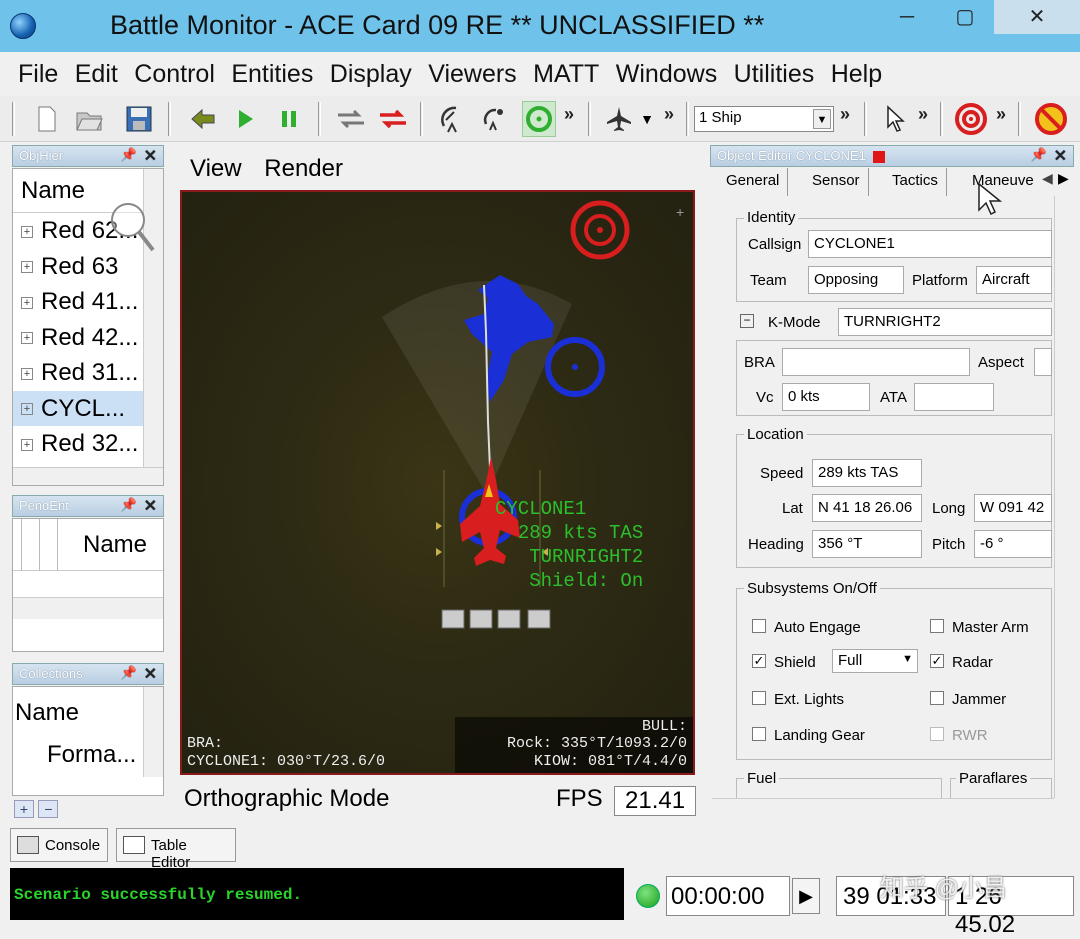 The image size is (1080, 939). I want to click on menu-matt: MATT, so click(566, 74).